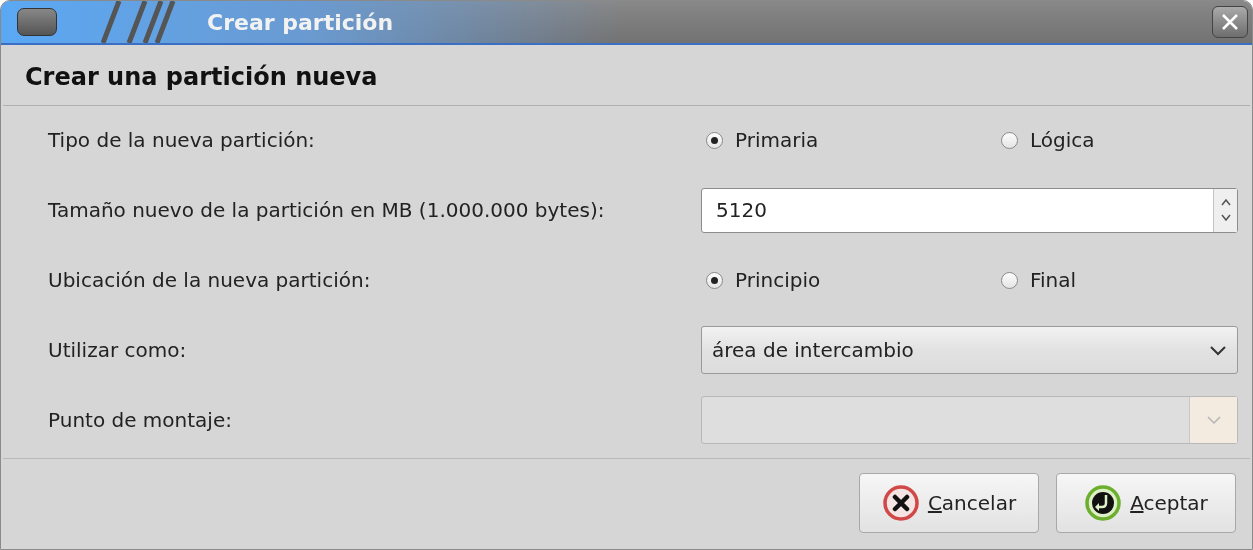  What do you see at coordinates (210, 280) in the screenshot?
I see `field-label: Ubicación de la nueva partición:` at bounding box center [210, 280].